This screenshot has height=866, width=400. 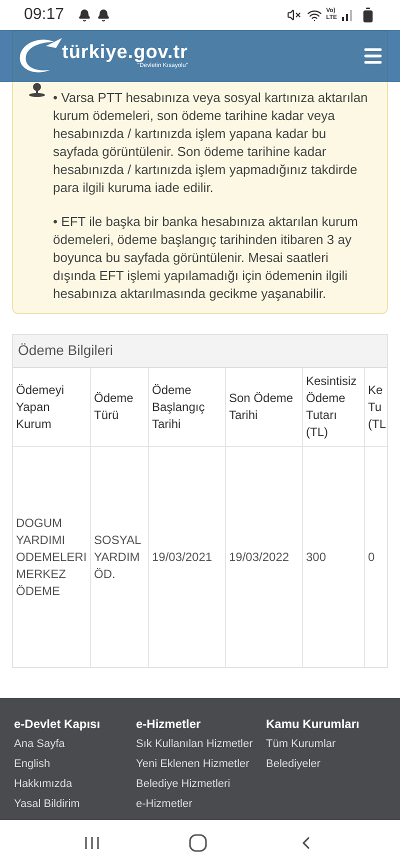 I want to click on table-cell: 300, so click(x=334, y=557).